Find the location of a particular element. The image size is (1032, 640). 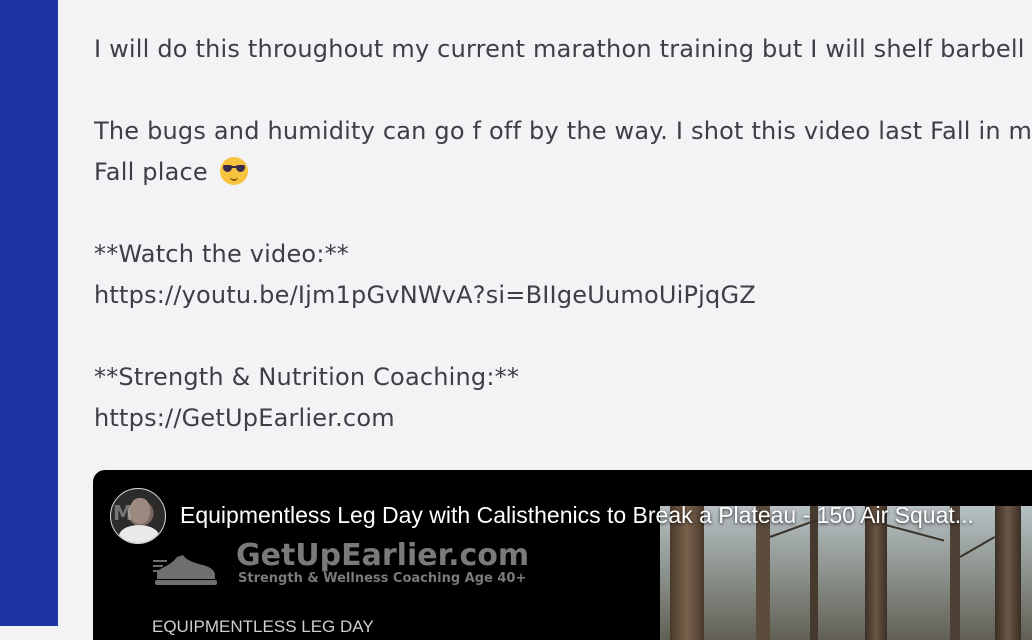

thumbnail-subtitle: EQUIPMENTLESS LEG DAY is located at coordinates (263, 626).